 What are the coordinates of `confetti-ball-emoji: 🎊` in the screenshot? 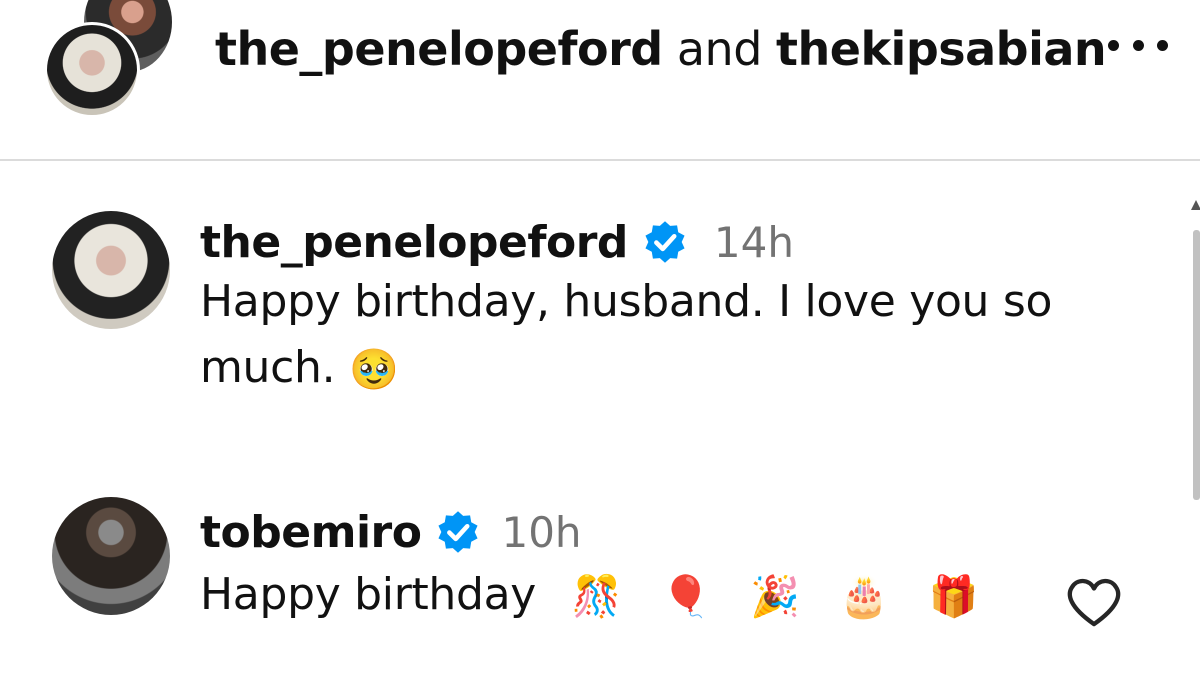 It's located at (596, 597).